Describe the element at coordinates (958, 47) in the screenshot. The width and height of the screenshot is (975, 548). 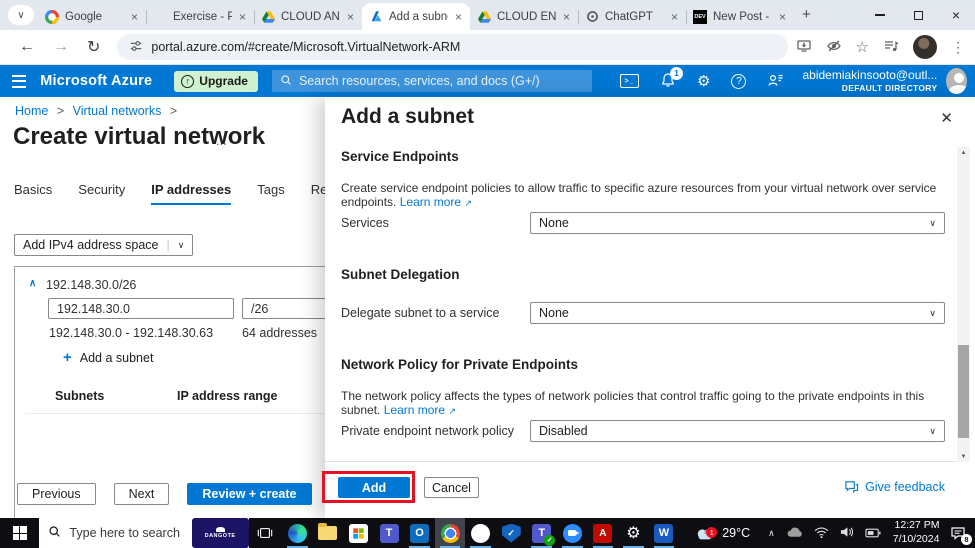
I see `browser-menu-icon: ⋮` at that location.